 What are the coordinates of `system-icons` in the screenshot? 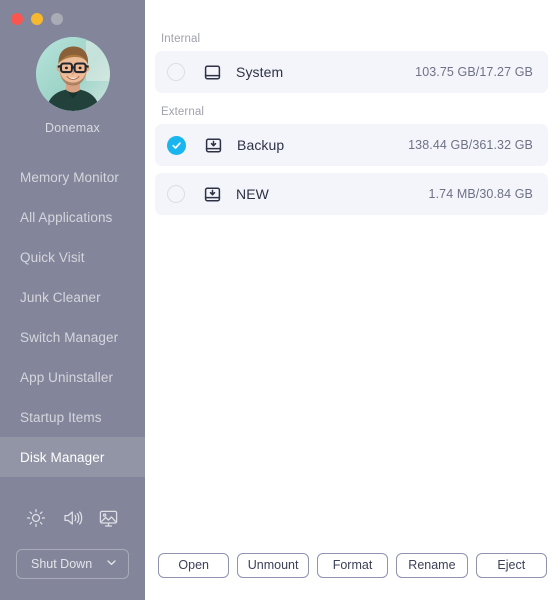 It's located at (72, 518).